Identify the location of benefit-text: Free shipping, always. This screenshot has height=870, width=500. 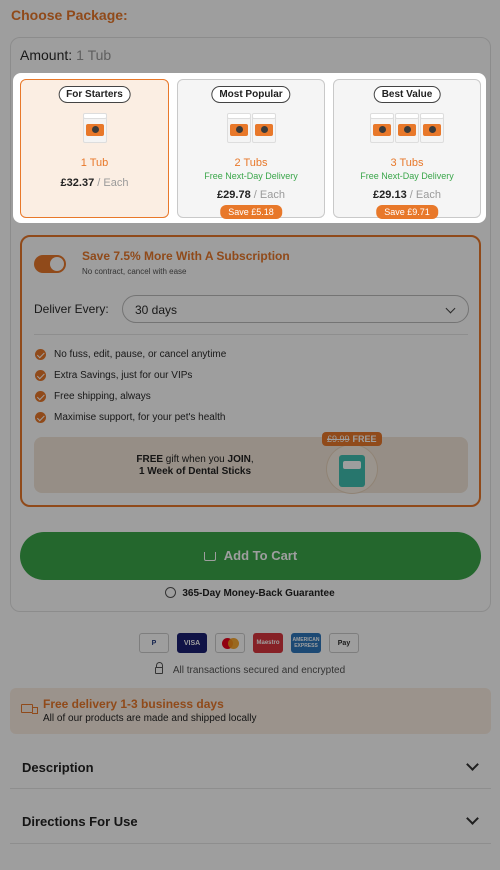
(102, 396).